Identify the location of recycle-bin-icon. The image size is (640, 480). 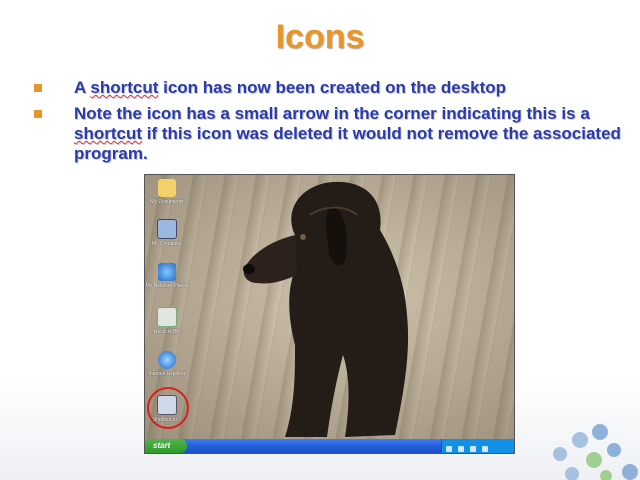
(167, 317).